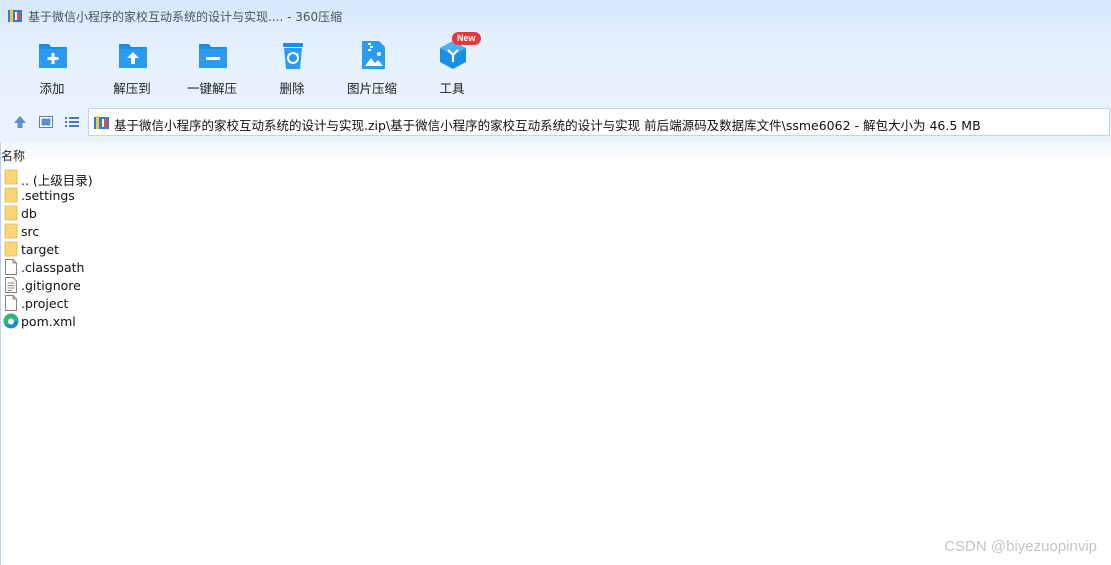  What do you see at coordinates (555, 213) in the screenshot?
I see `list-item-db: db` at bounding box center [555, 213].